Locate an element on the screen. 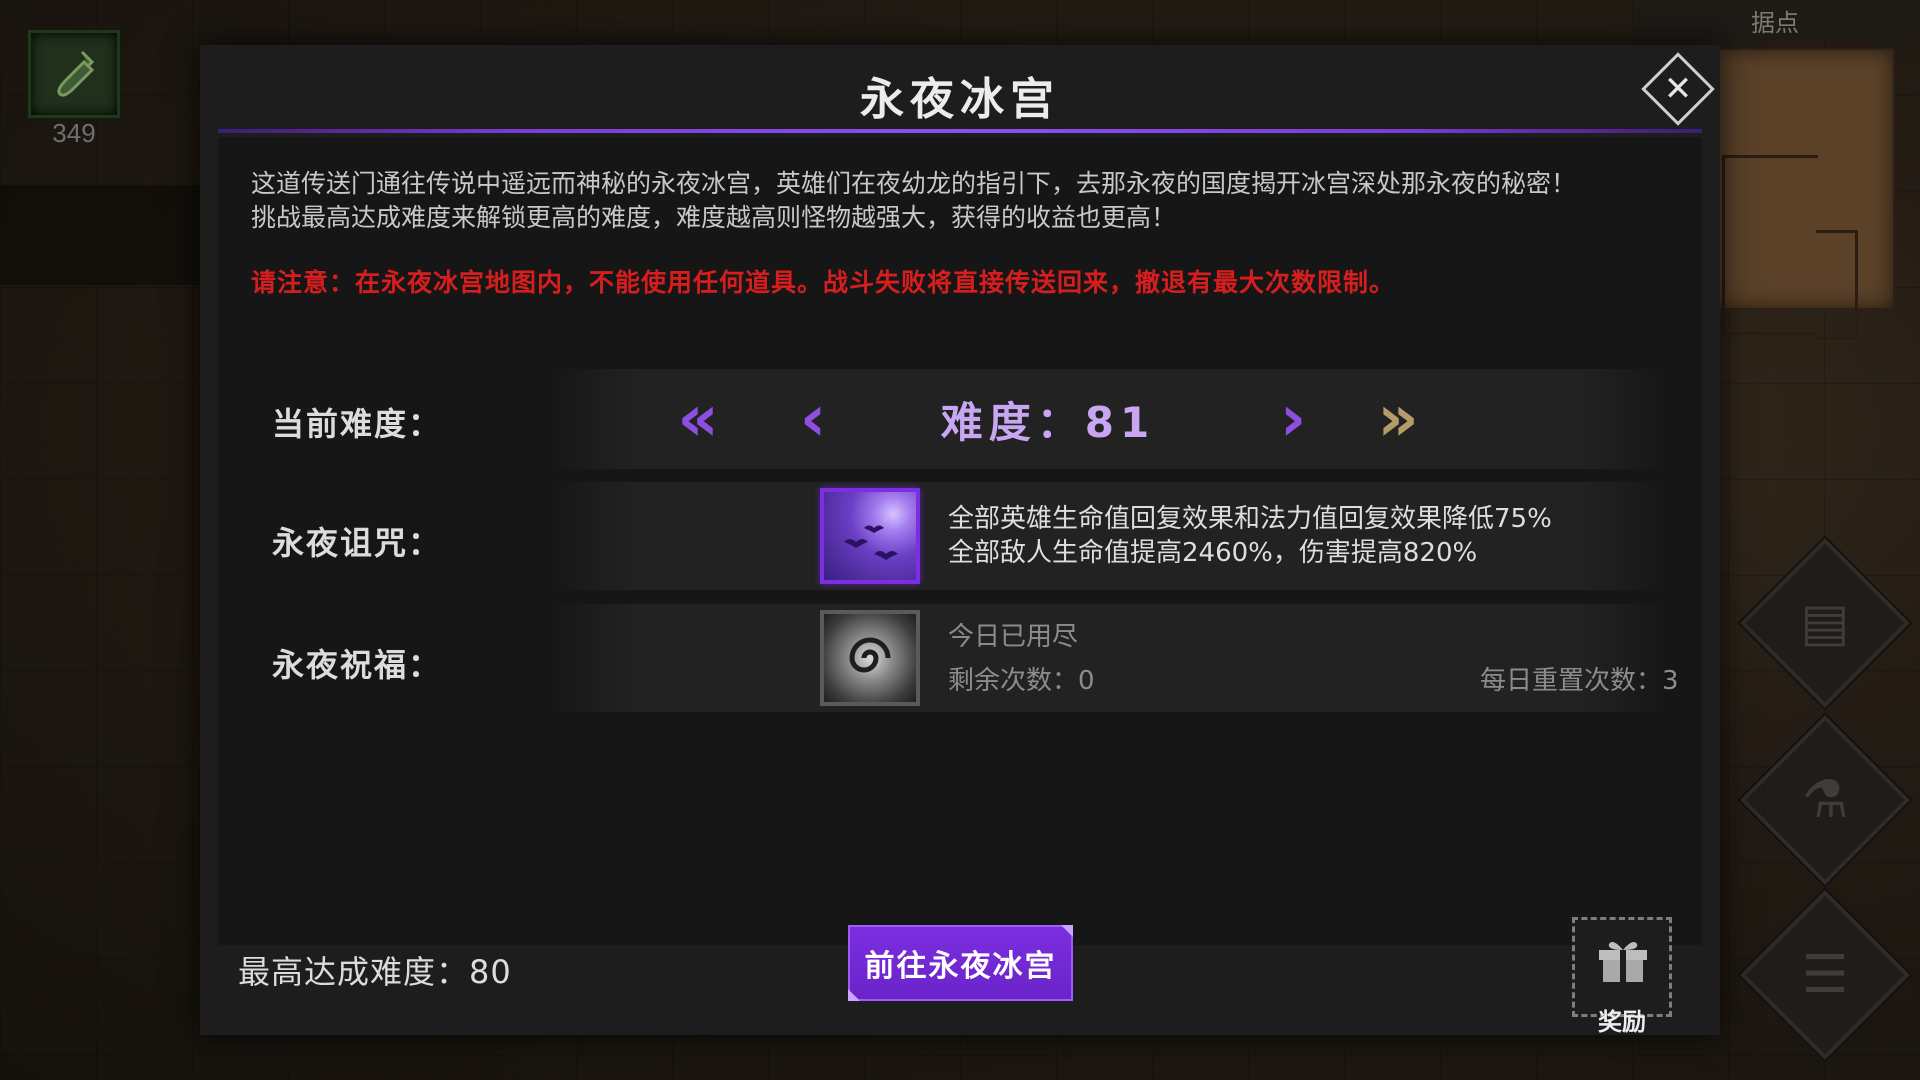  item-count: 349 is located at coordinates (74, 133).